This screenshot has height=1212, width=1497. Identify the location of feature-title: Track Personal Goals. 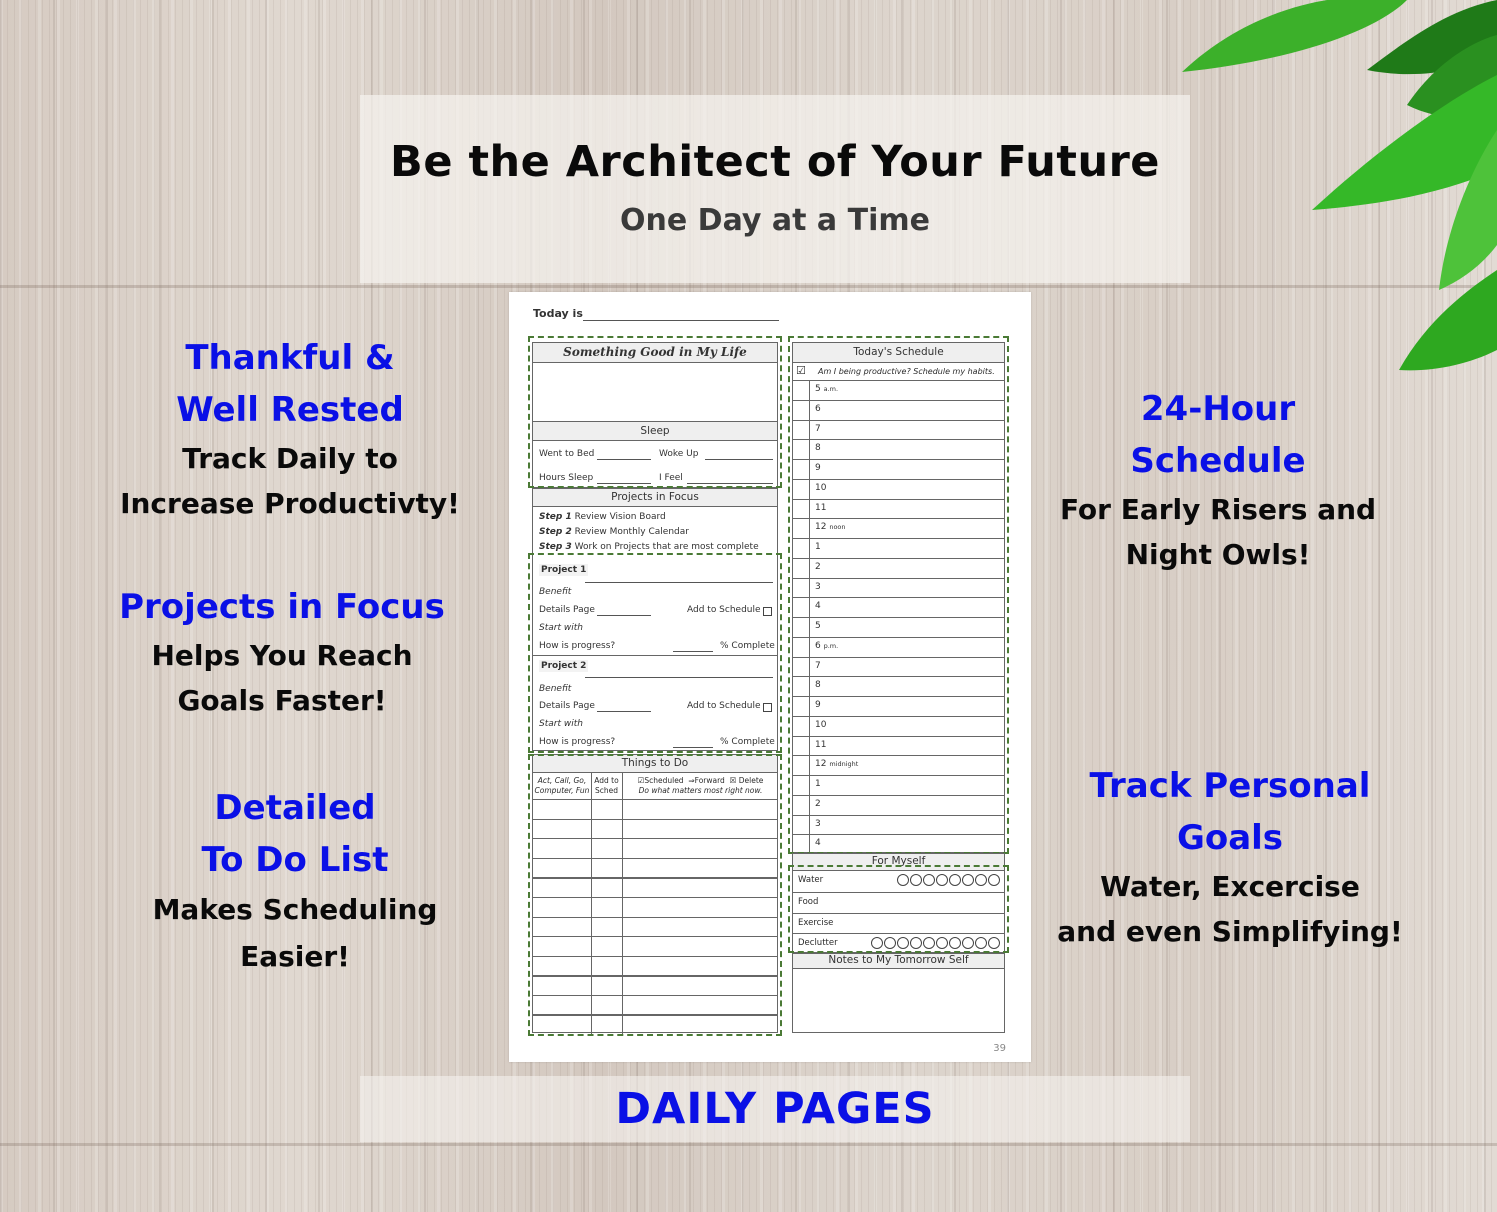
(1230, 812).